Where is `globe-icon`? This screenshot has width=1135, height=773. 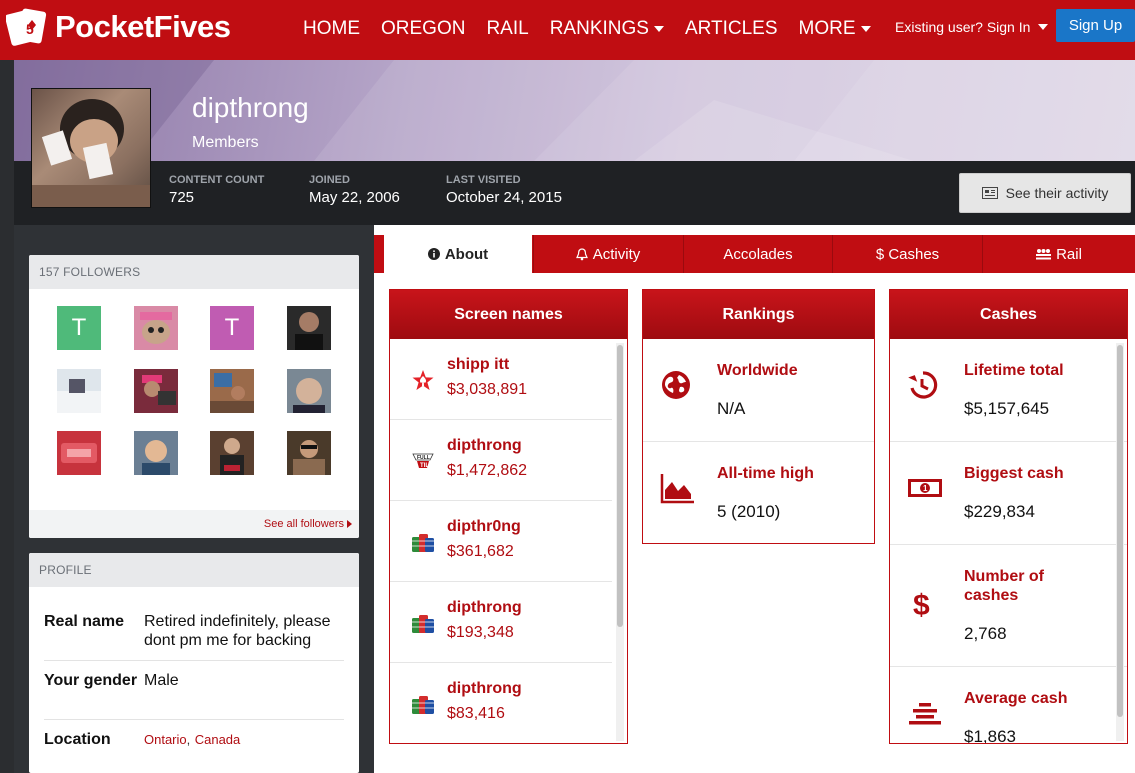
globe-icon is located at coordinates (676, 385).